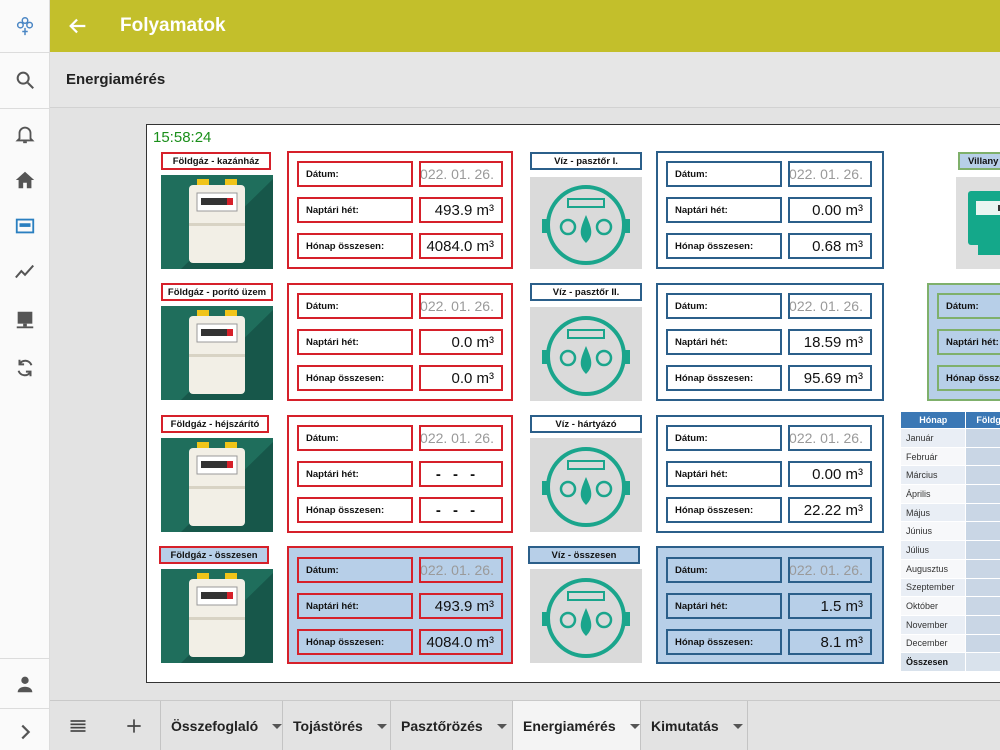 This screenshot has height=750, width=1000. I want to click on tab-label: Tojástörés, so click(328, 726).